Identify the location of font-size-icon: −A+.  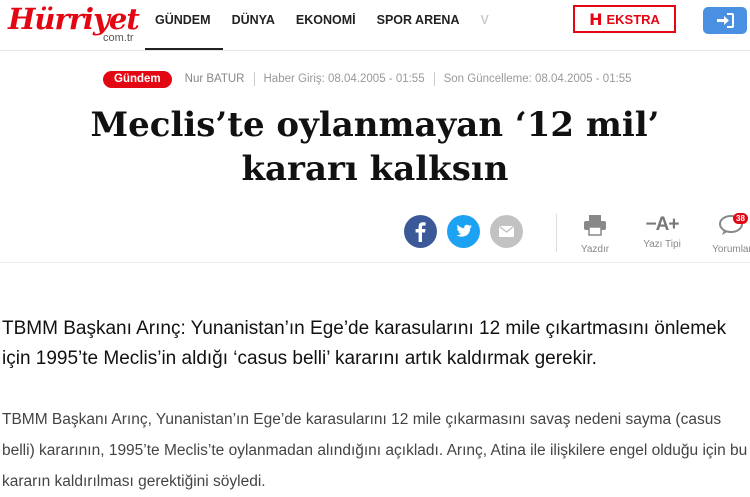
(662, 224).